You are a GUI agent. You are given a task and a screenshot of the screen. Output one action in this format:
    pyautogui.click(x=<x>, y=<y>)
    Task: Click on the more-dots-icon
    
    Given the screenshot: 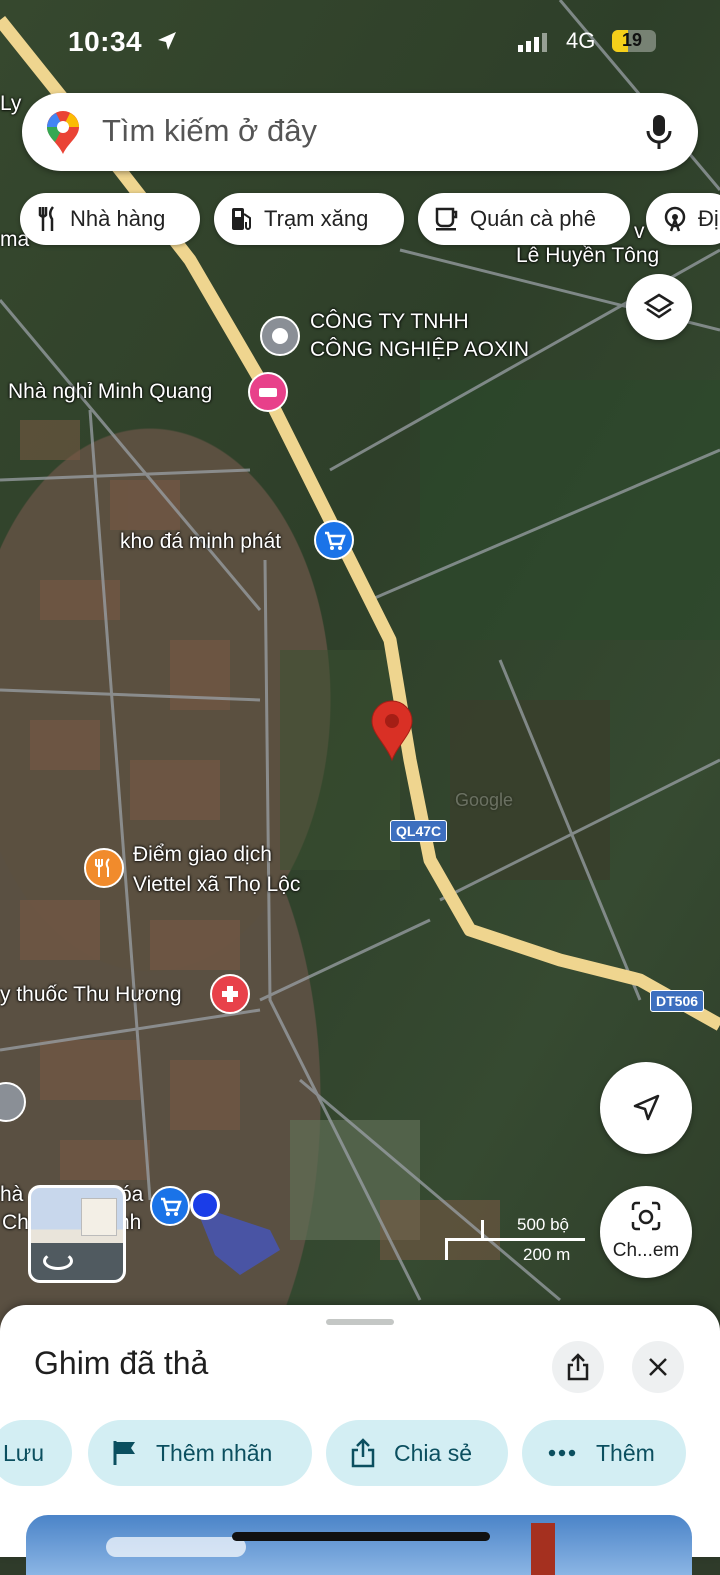 What is the action you would take?
    pyautogui.click(x=562, y=1453)
    